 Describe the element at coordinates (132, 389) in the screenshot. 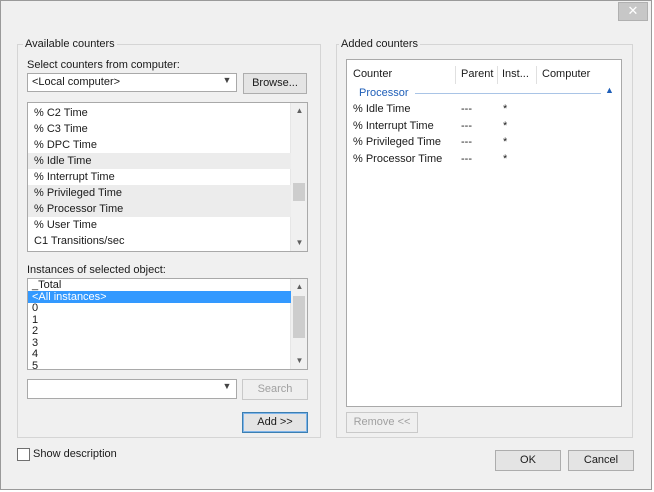

I see `search-combo: ▼` at that location.